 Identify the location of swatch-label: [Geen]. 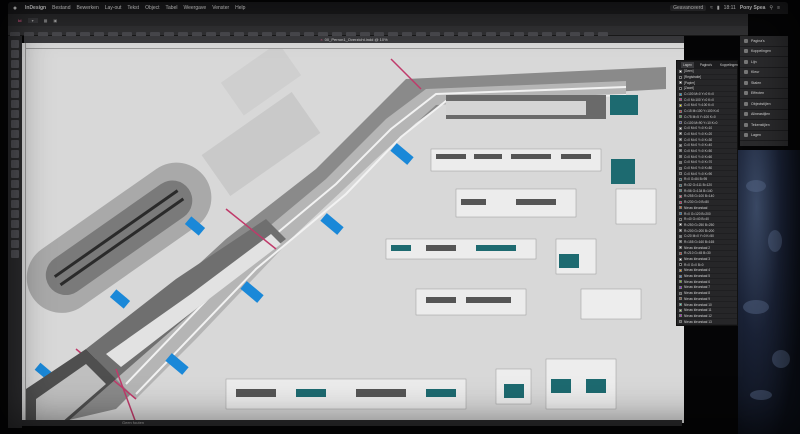
(689, 71).